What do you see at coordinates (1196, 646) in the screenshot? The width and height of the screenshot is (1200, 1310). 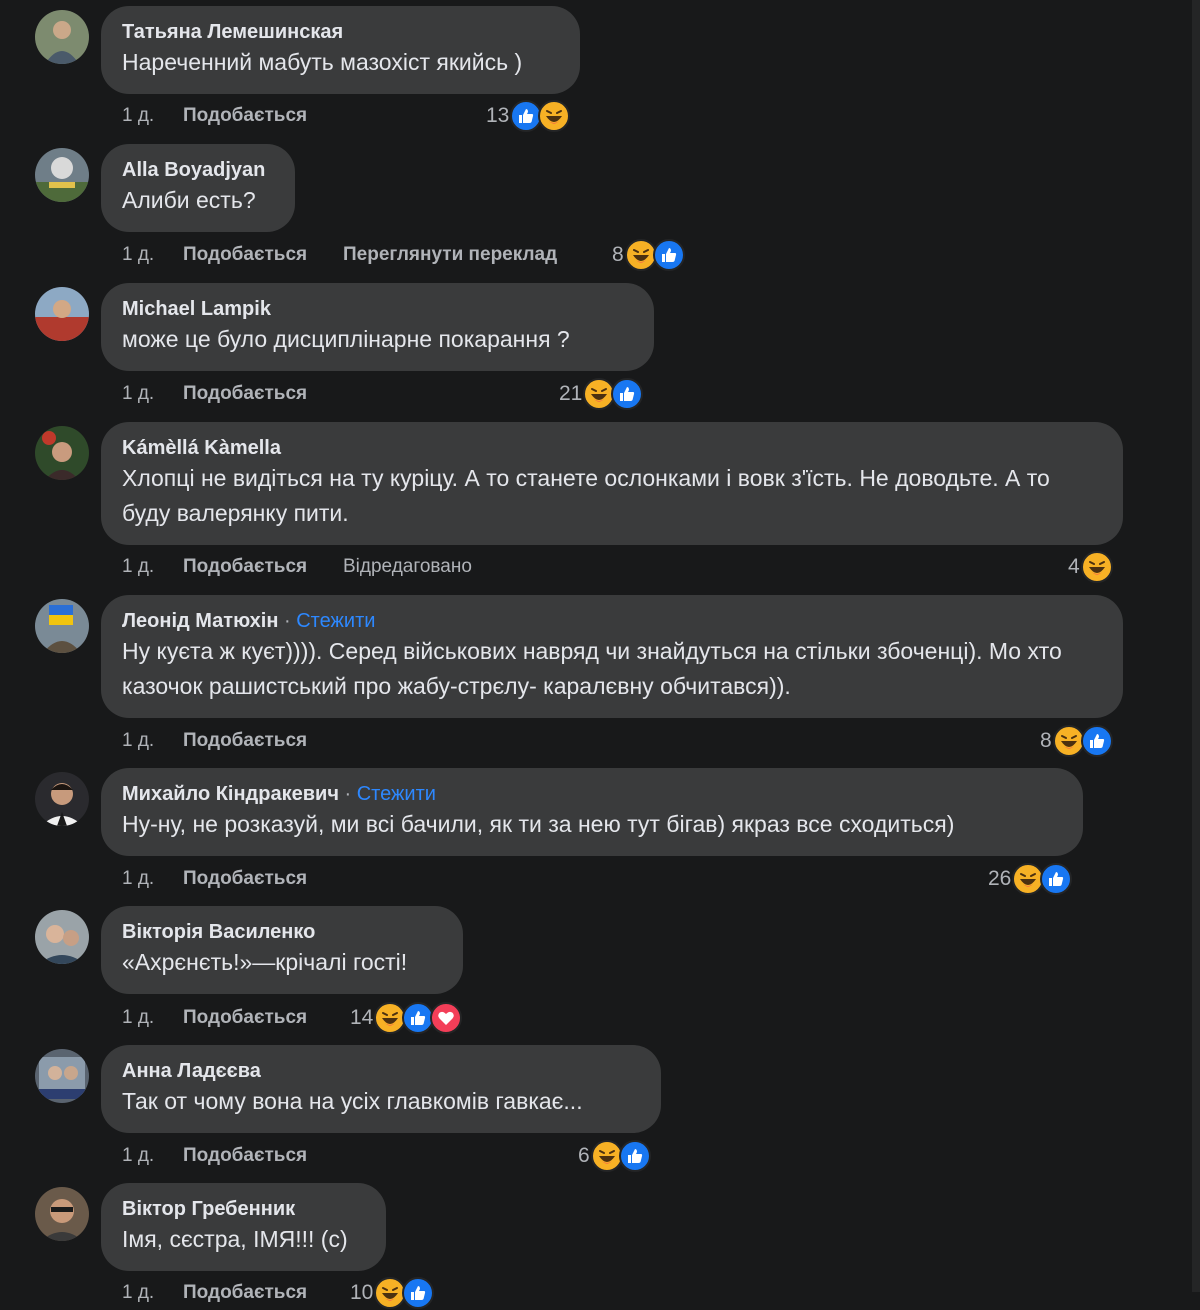 I see `scrollbar` at bounding box center [1196, 646].